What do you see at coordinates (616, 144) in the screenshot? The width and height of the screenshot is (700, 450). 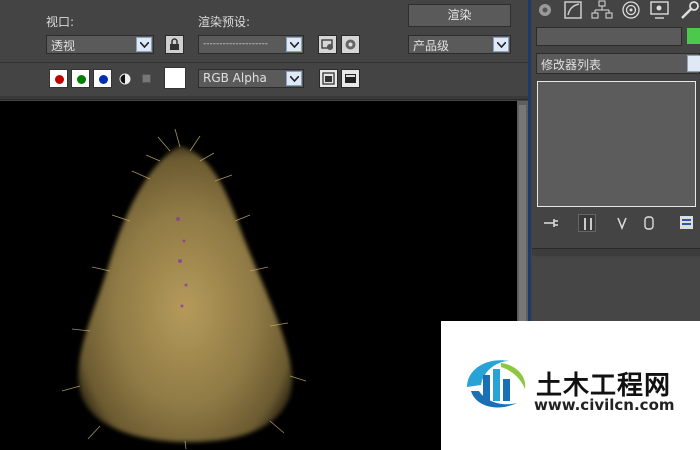 I see `modifier-stack` at bounding box center [616, 144].